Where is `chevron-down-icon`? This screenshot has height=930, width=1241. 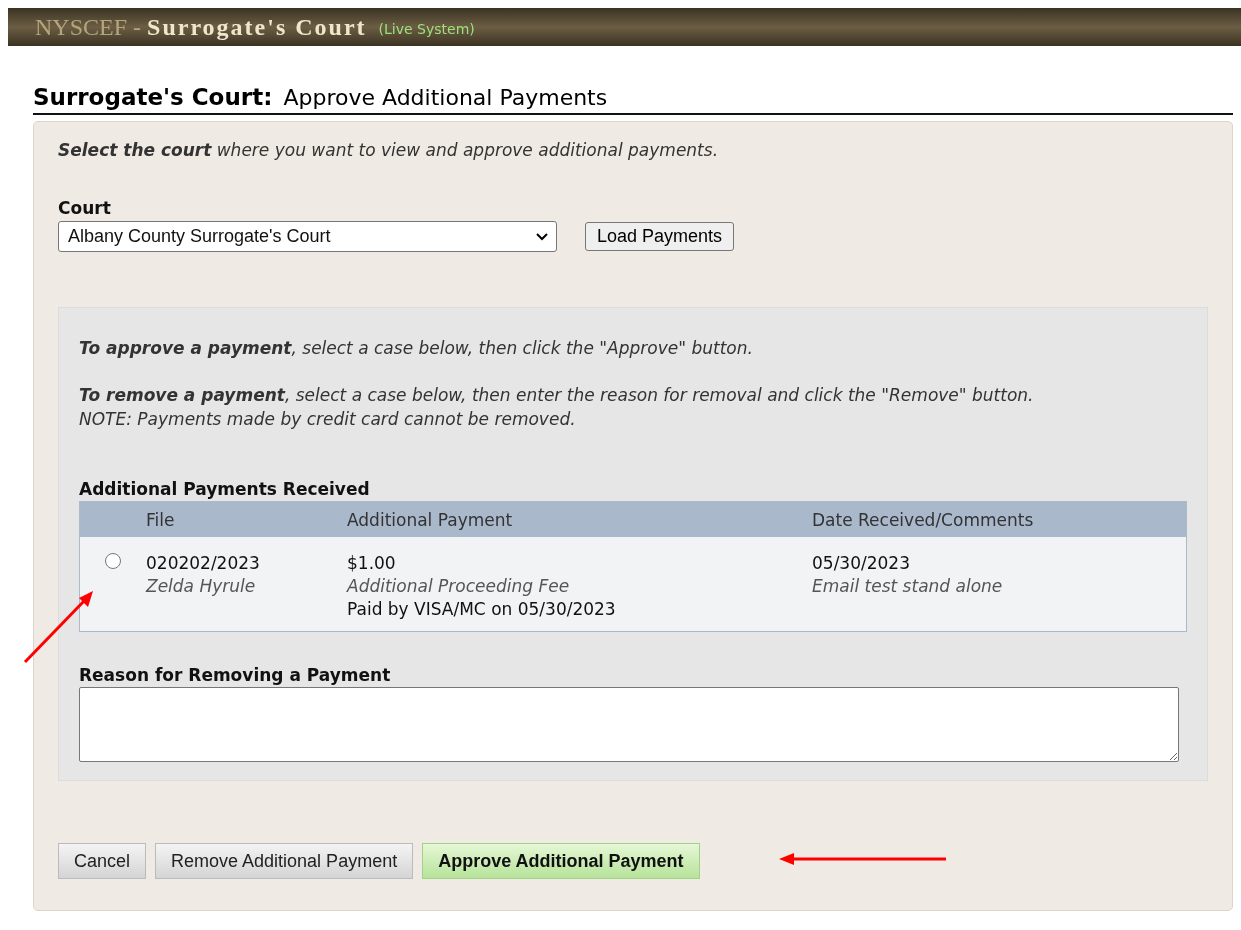
chevron-down-icon is located at coordinates (542, 236).